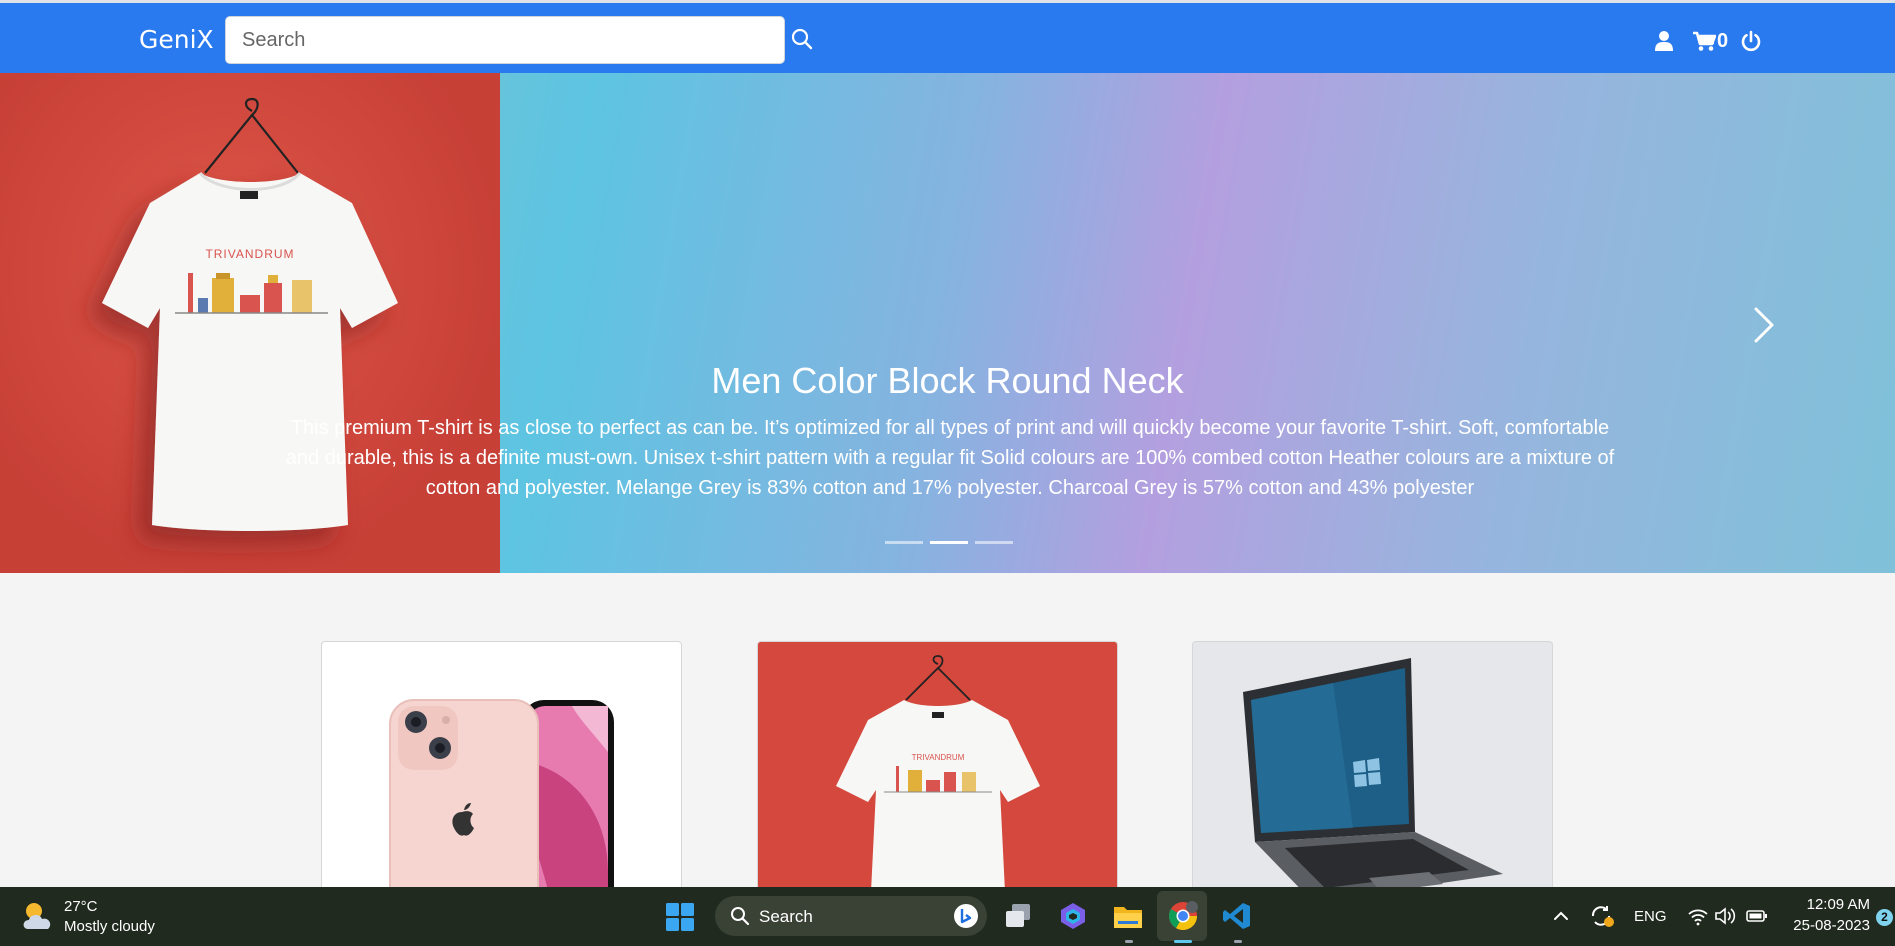 This screenshot has height=946, width=1895. I want to click on laptop-image, so click(1372, 771).